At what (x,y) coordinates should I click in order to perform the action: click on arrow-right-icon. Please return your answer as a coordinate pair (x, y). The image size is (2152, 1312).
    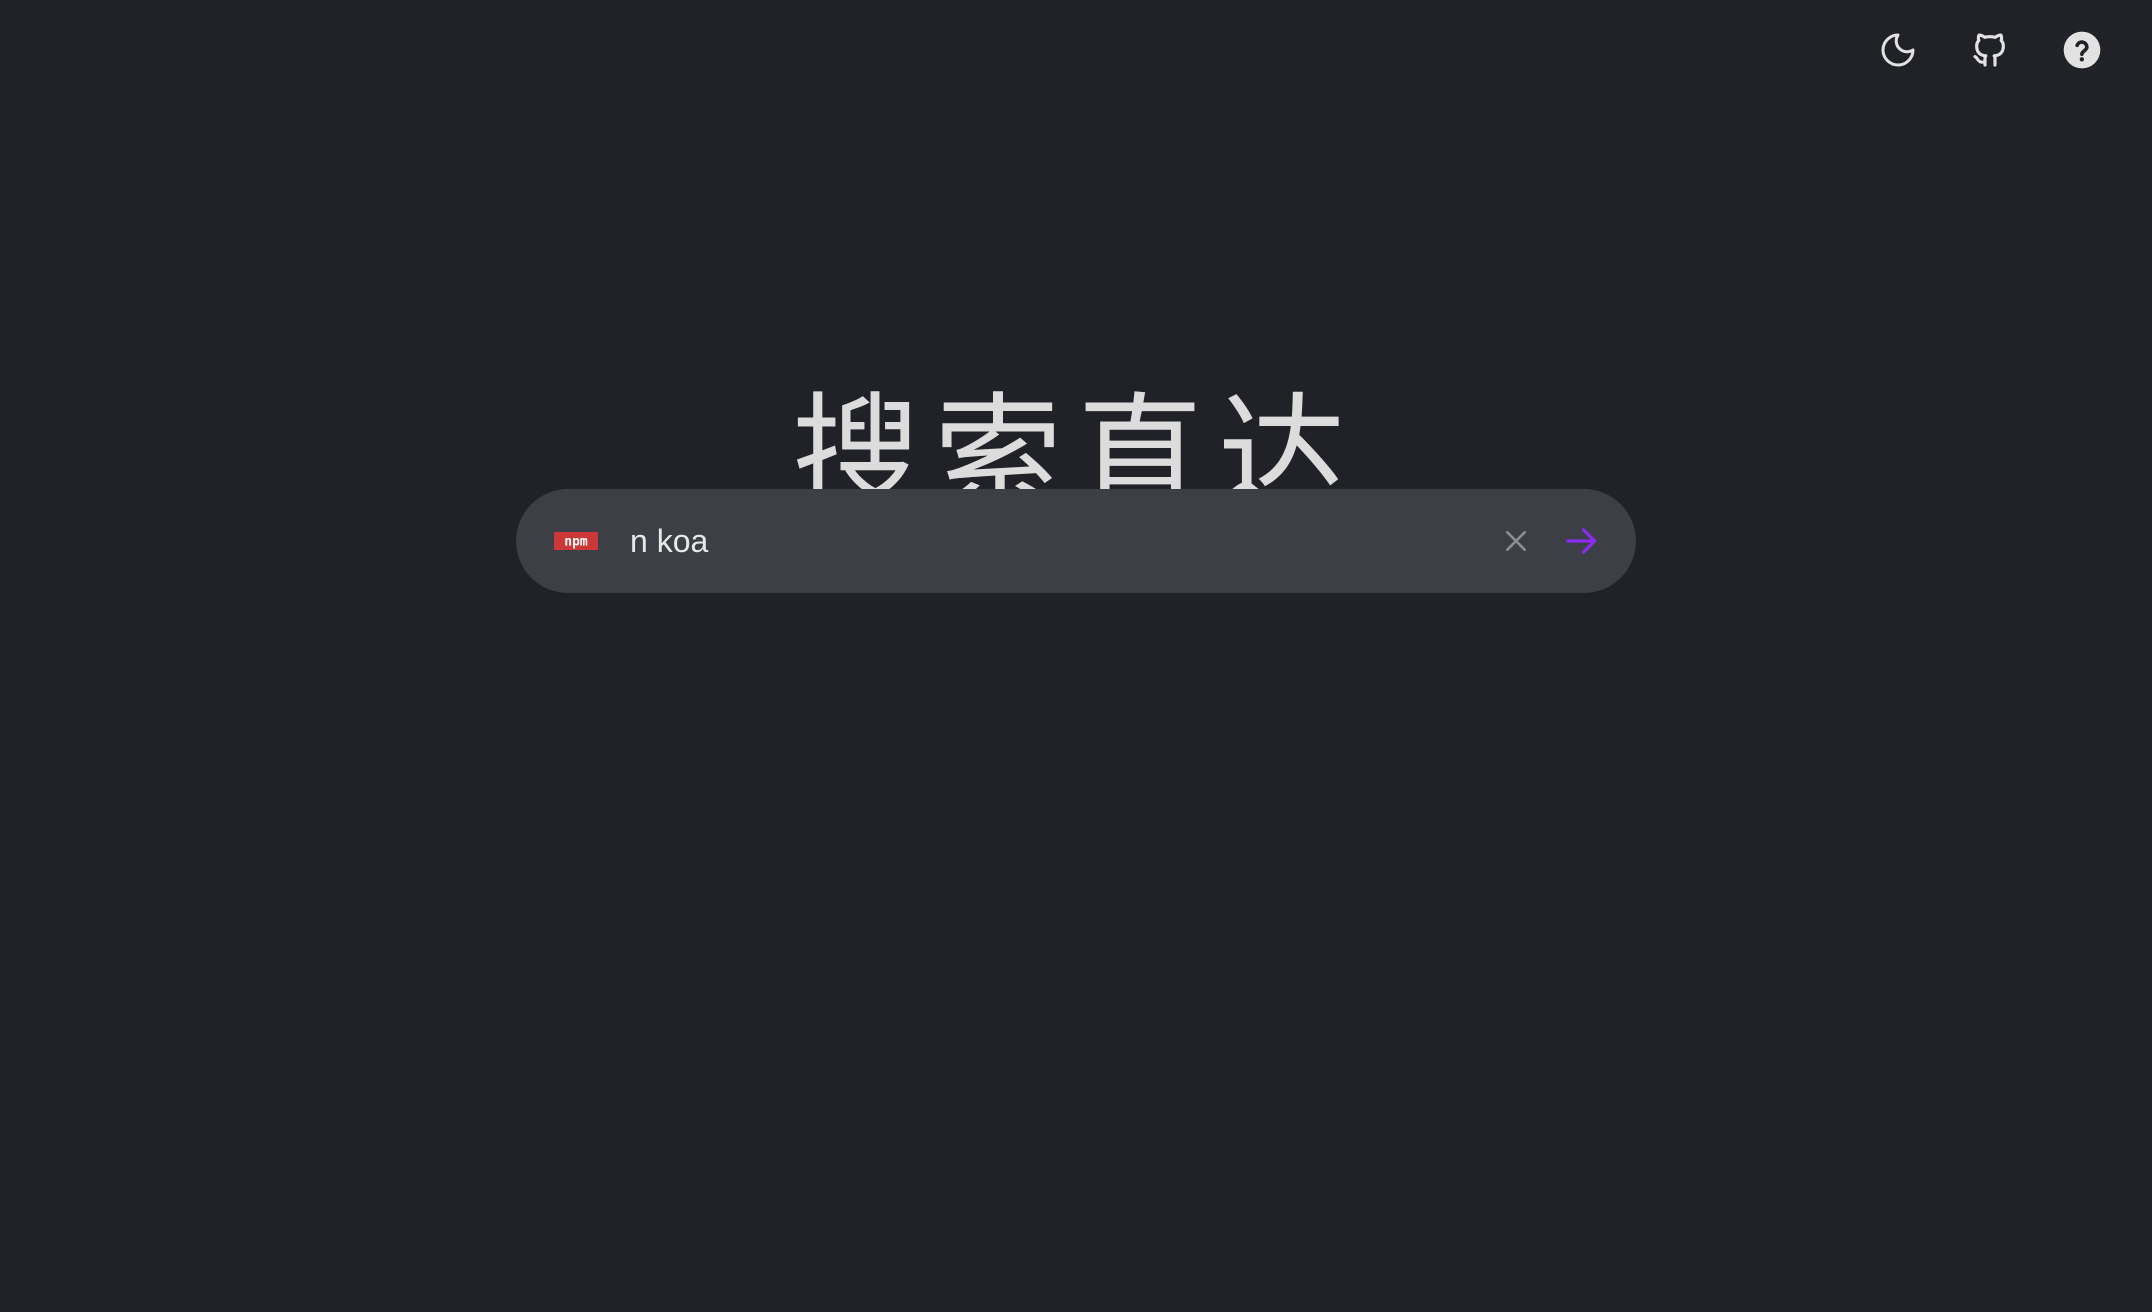
    Looking at the image, I should click on (1581, 541).